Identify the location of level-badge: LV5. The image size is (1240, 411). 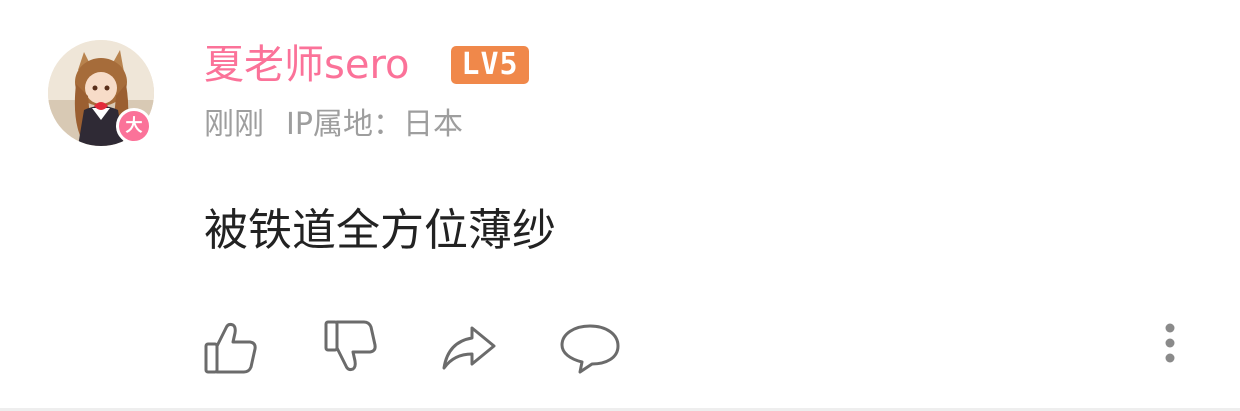
(490, 65).